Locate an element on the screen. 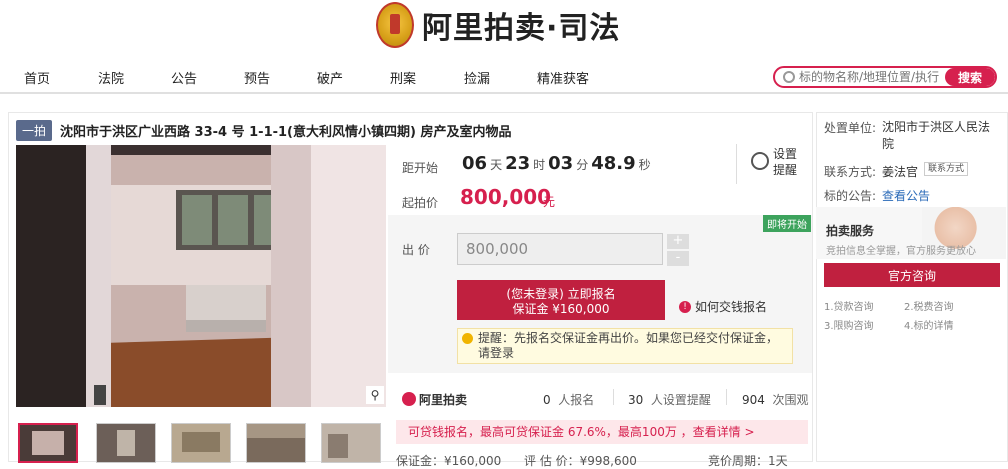 This screenshot has width=1008, height=469. countdown-seconds: 48.9 is located at coordinates (613, 163).